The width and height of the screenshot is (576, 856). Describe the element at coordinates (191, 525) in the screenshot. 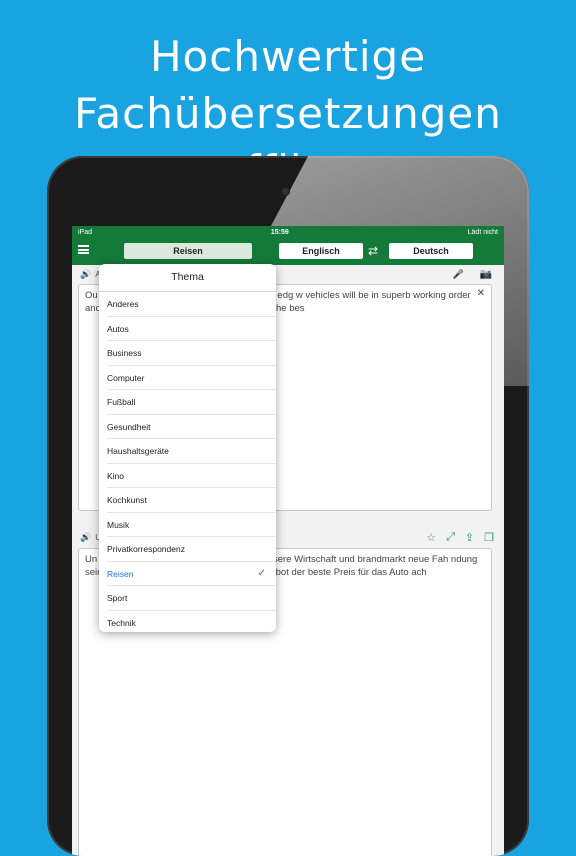

I see `topic-item-musik: Musik` at that location.